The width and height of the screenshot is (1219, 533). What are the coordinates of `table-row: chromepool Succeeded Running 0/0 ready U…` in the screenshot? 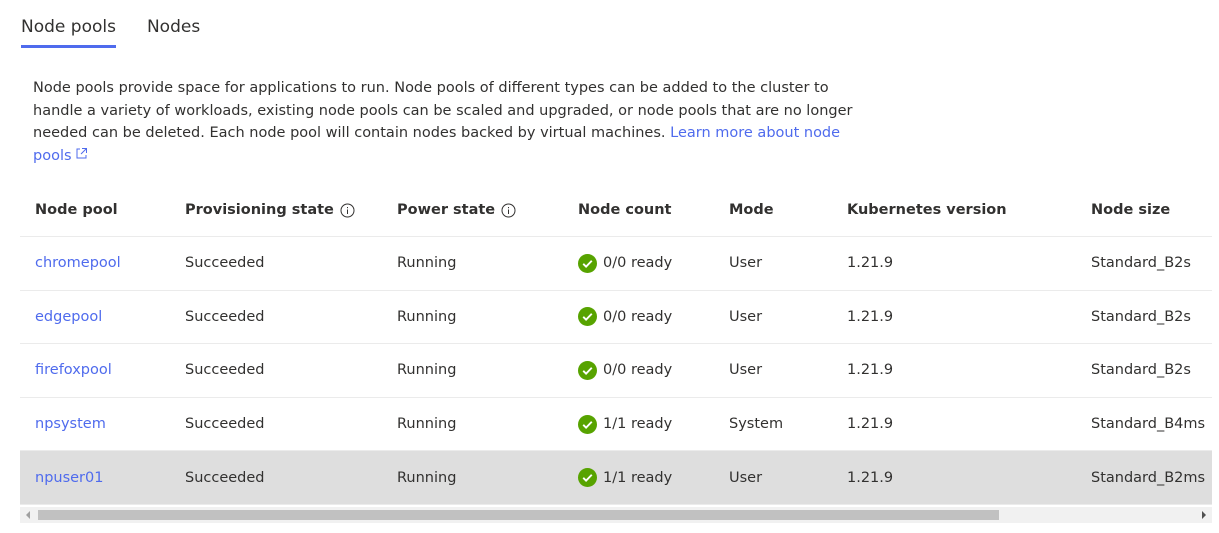 It's located at (616, 264).